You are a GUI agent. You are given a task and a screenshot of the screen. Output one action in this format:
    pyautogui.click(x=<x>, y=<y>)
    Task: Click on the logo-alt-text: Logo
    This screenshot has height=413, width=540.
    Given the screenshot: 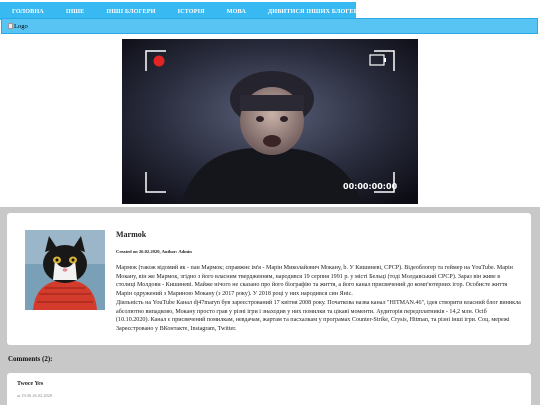 What is the action you would take?
    pyautogui.click(x=21, y=26)
    